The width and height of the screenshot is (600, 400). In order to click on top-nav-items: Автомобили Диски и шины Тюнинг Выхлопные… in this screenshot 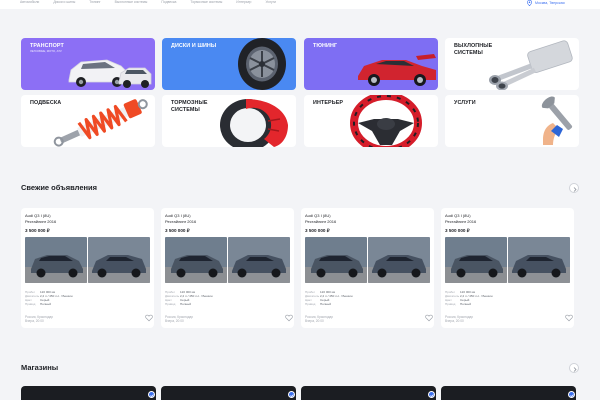, I will do `click(155, 2)`.